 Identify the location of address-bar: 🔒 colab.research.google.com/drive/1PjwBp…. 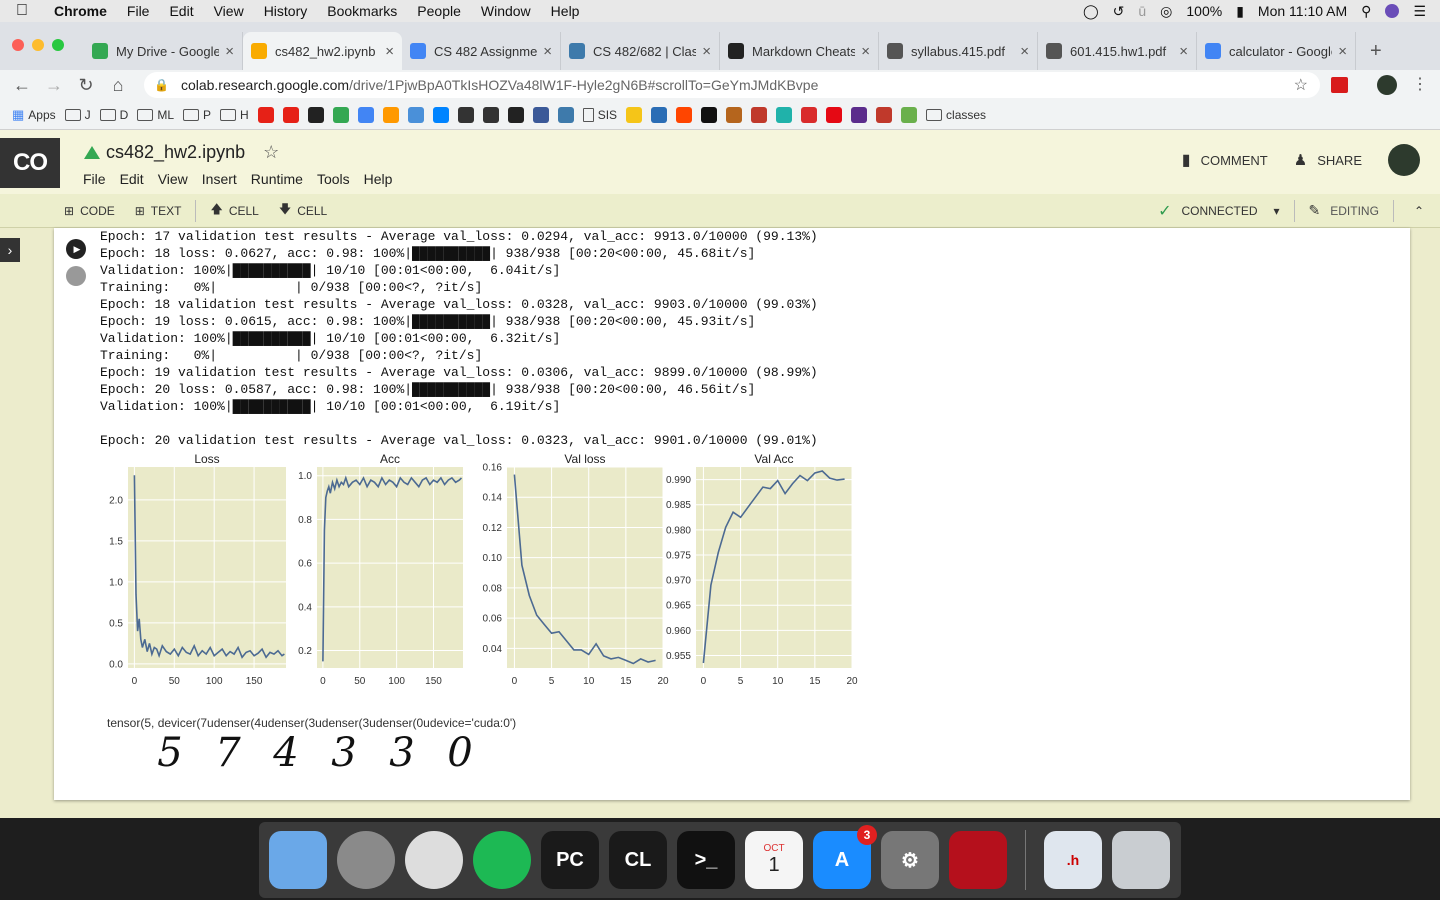
(732, 85).